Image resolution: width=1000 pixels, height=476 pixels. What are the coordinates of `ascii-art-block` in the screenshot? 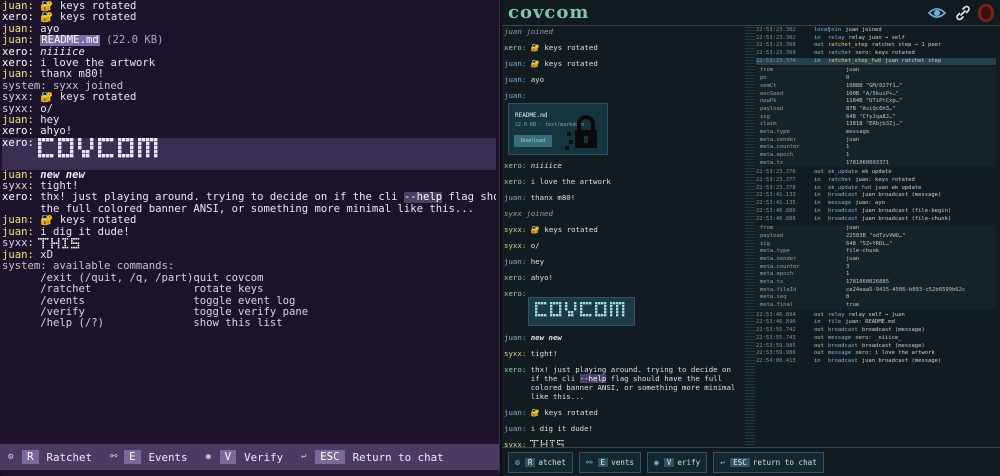 It's located at (581, 311).